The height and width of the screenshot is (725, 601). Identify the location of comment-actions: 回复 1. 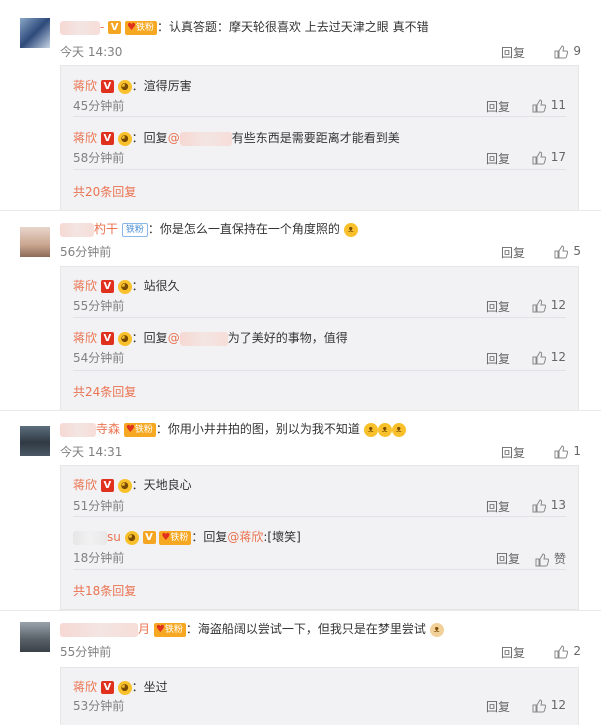
(541, 452).